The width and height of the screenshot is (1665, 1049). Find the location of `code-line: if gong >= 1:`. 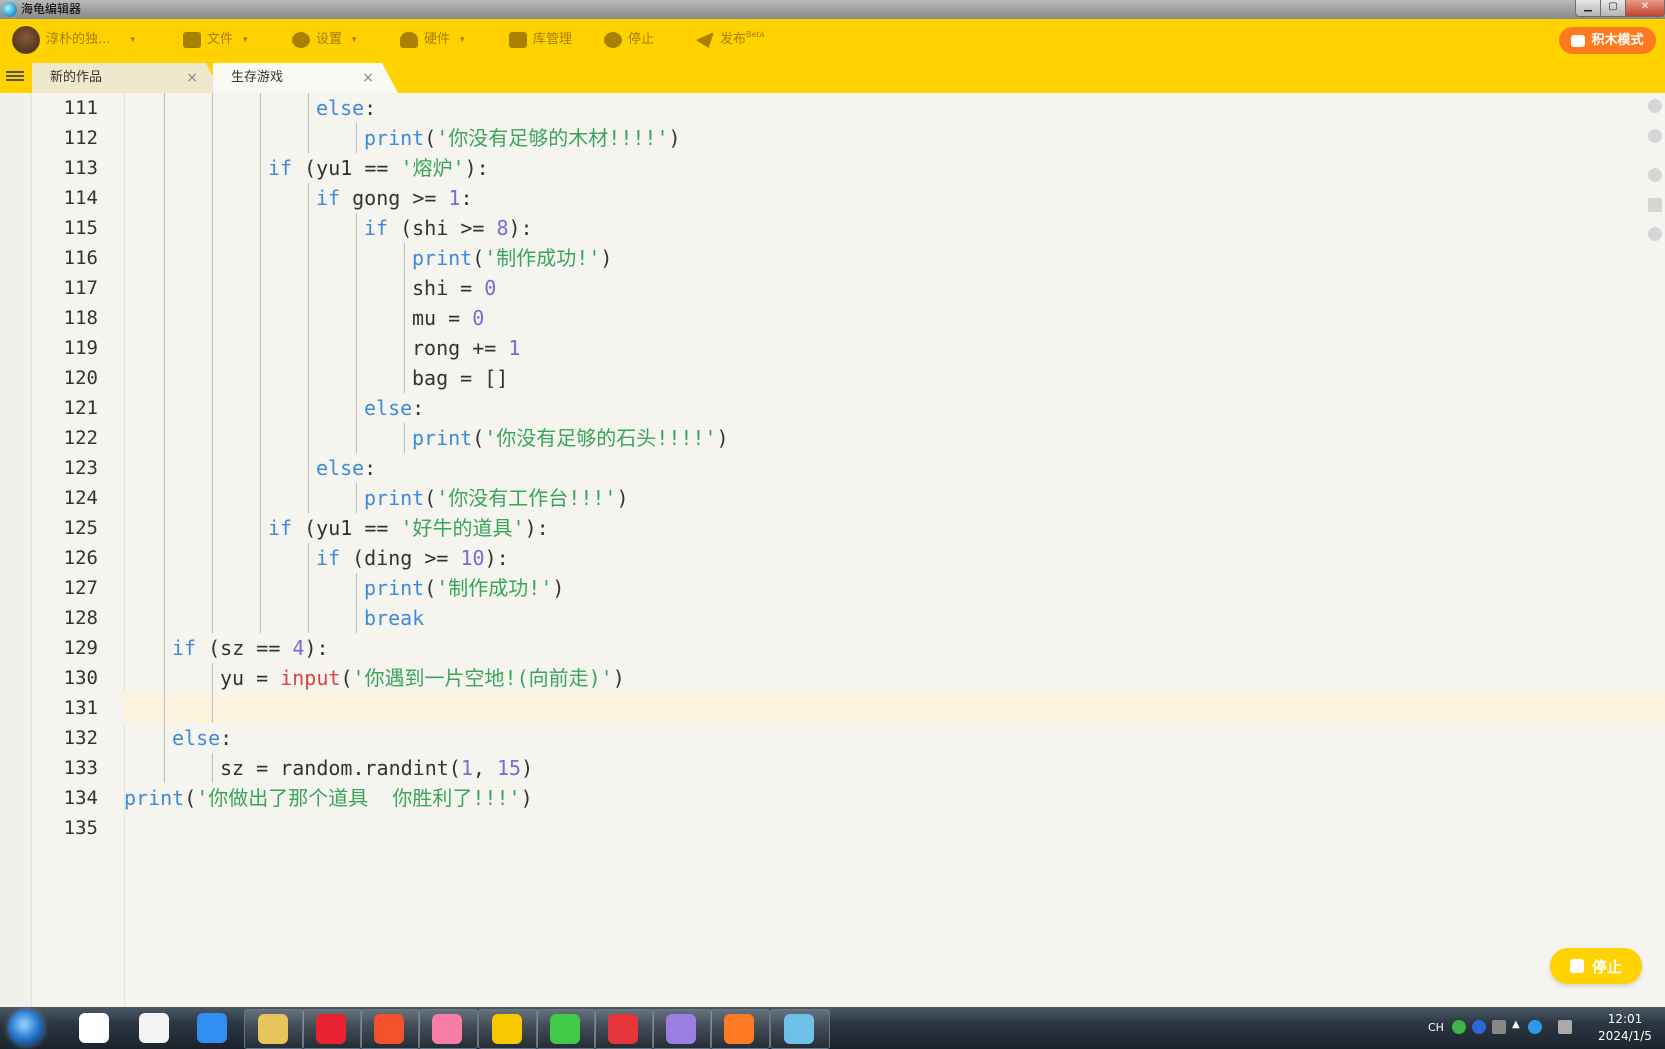

code-line: if gong >= 1: is located at coordinates (894, 198).